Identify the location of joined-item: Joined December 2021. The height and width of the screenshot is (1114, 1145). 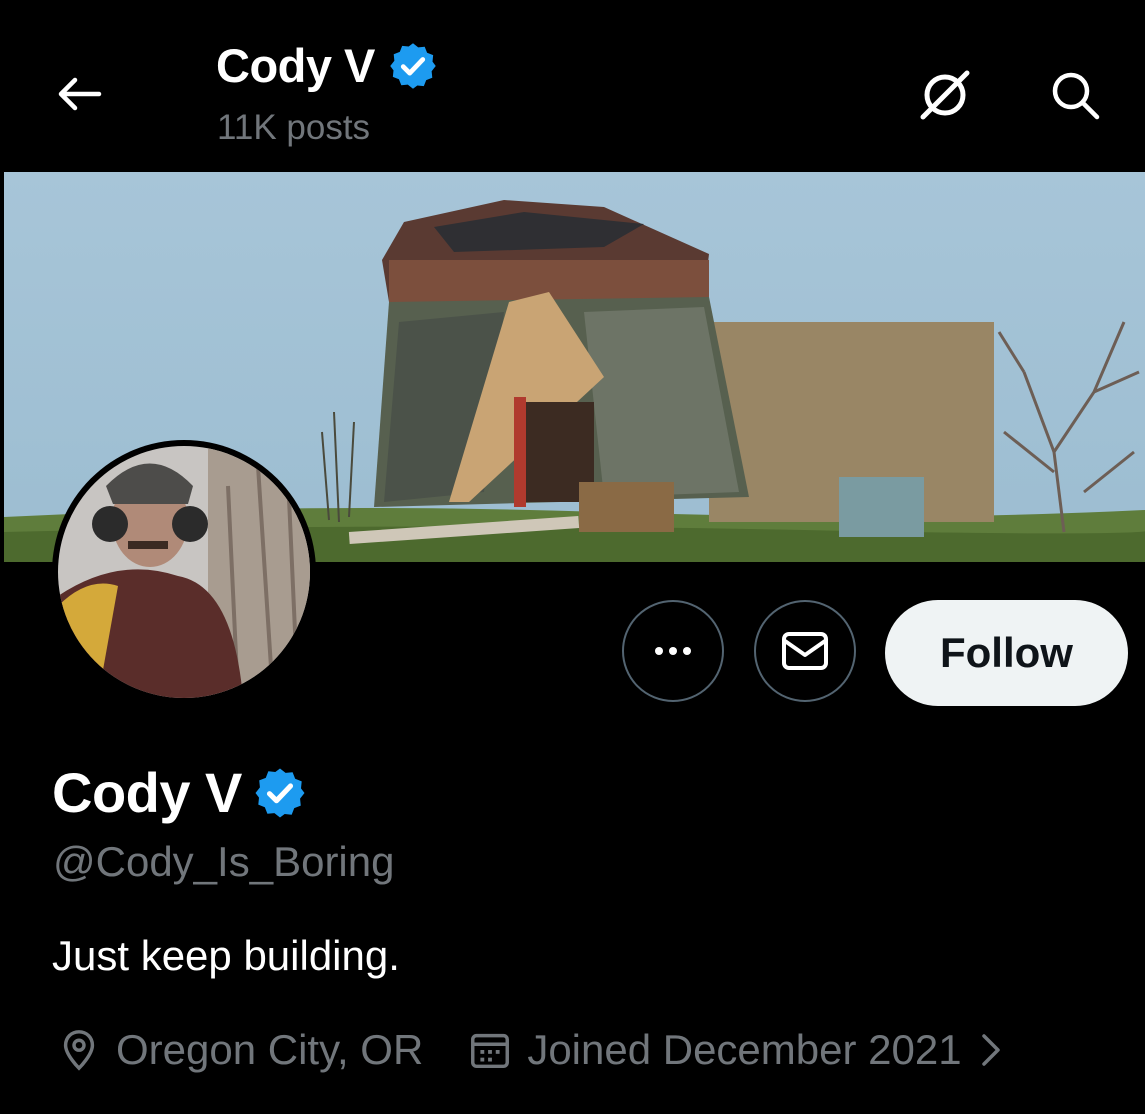
(742, 1050).